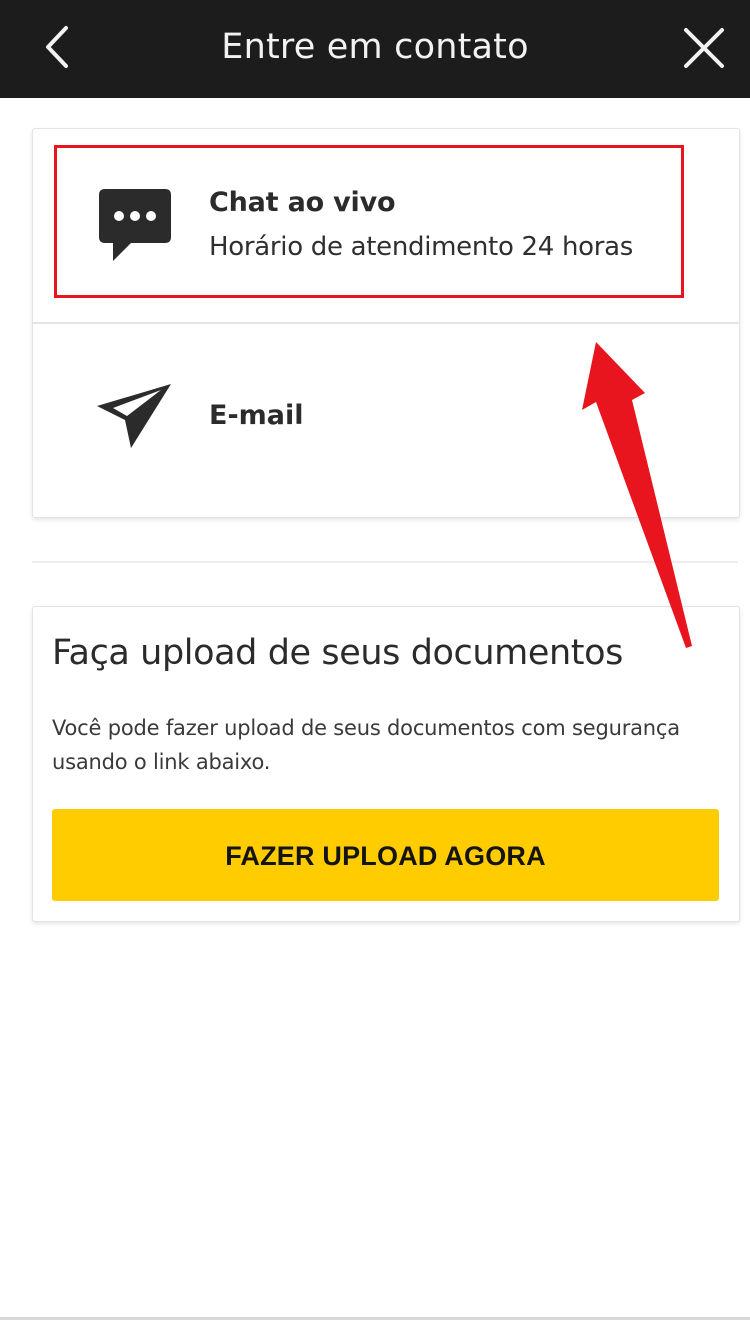  Describe the element at coordinates (386, 420) in the screenshot. I see `email-option: E-mail` at that location.